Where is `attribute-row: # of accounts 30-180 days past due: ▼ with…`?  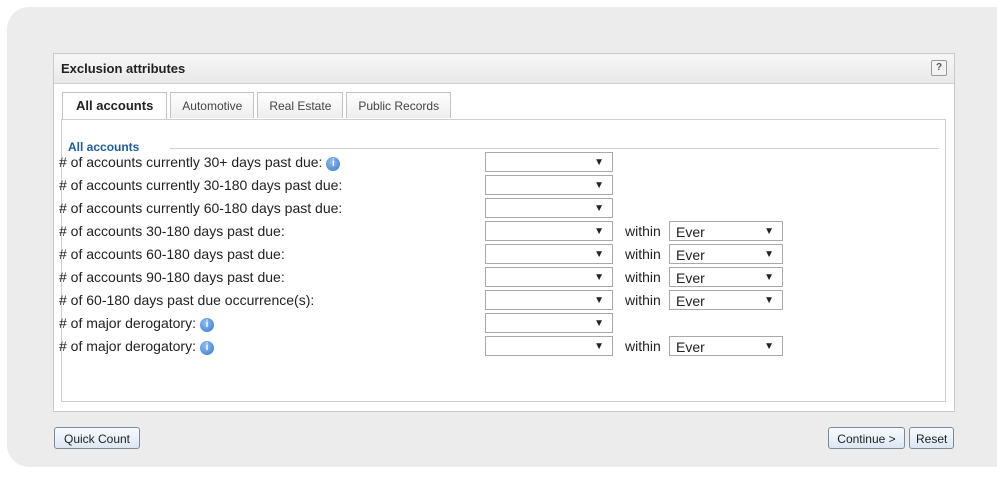
attribute-row: # of accounts 30-180 days past due: ▼ with… is located at coordinates (502, 231).